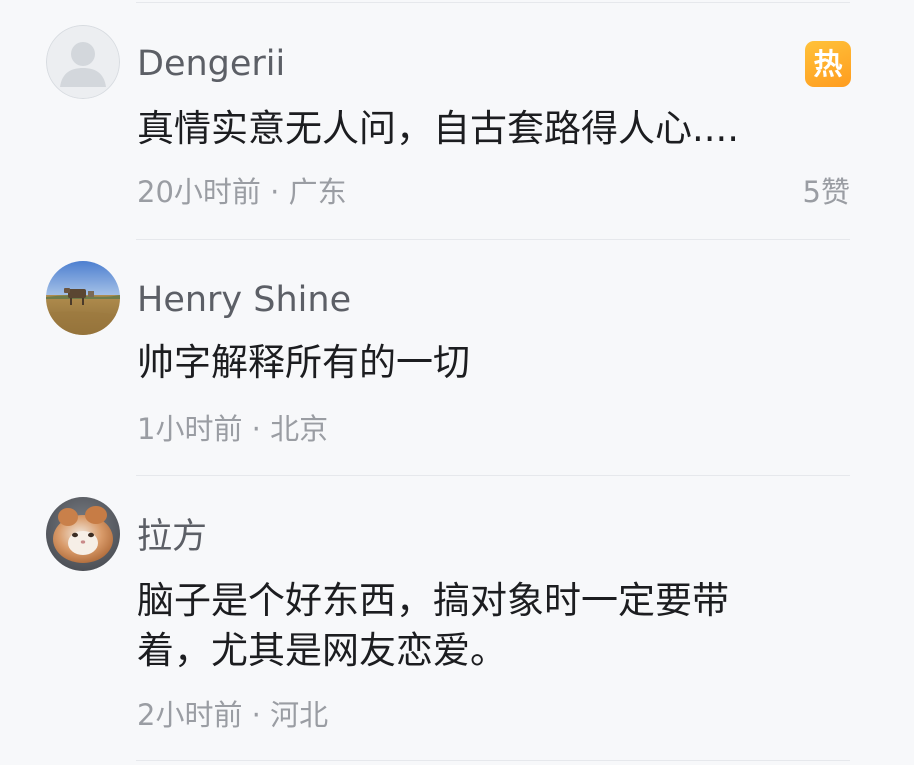  I want to click on comment-time: 20小时前, so click(199, 192).